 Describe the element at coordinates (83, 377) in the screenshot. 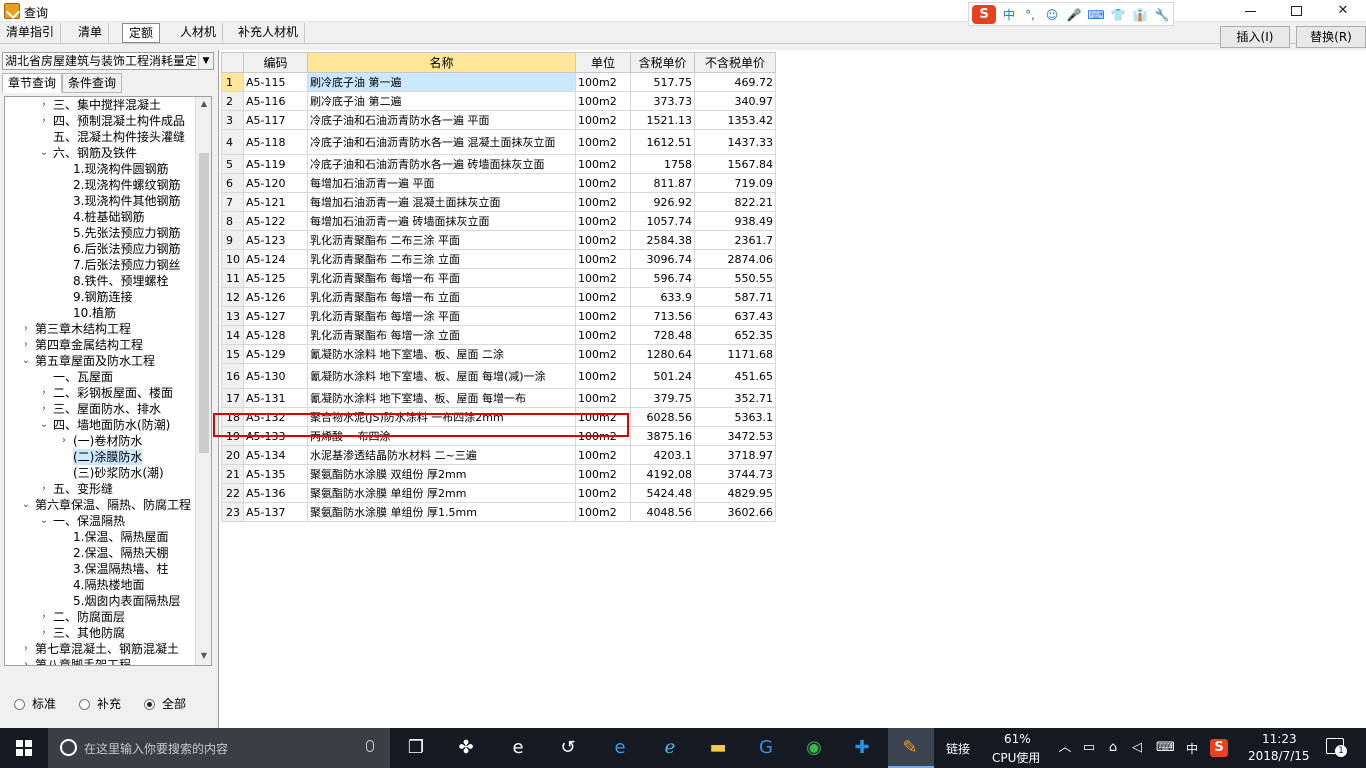

I see `tree-node: 一、瓦屋面` at that location.